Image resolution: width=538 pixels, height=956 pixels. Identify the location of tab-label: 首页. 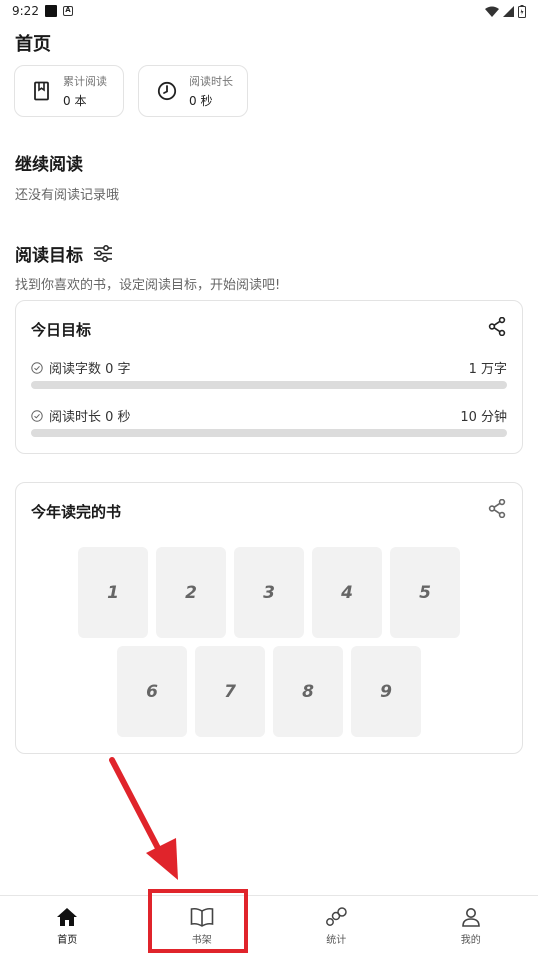
(67, 940).